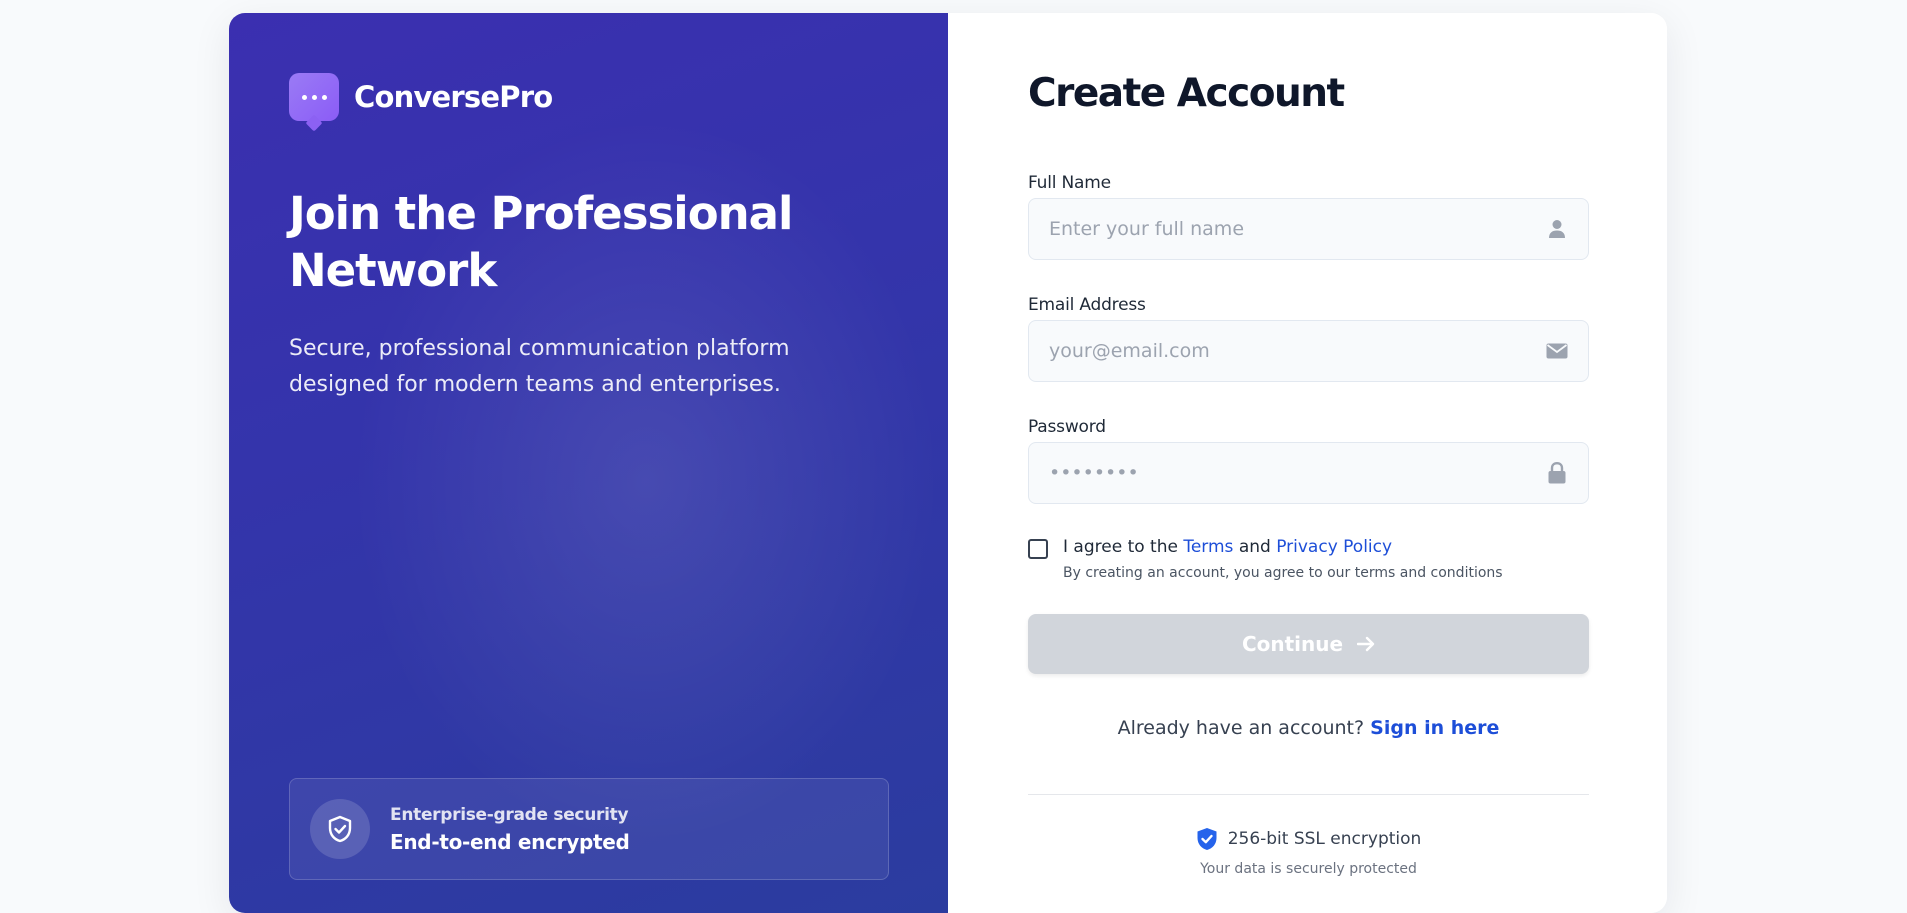  I want to click on form-title: Create Account, so click(1186, 93).